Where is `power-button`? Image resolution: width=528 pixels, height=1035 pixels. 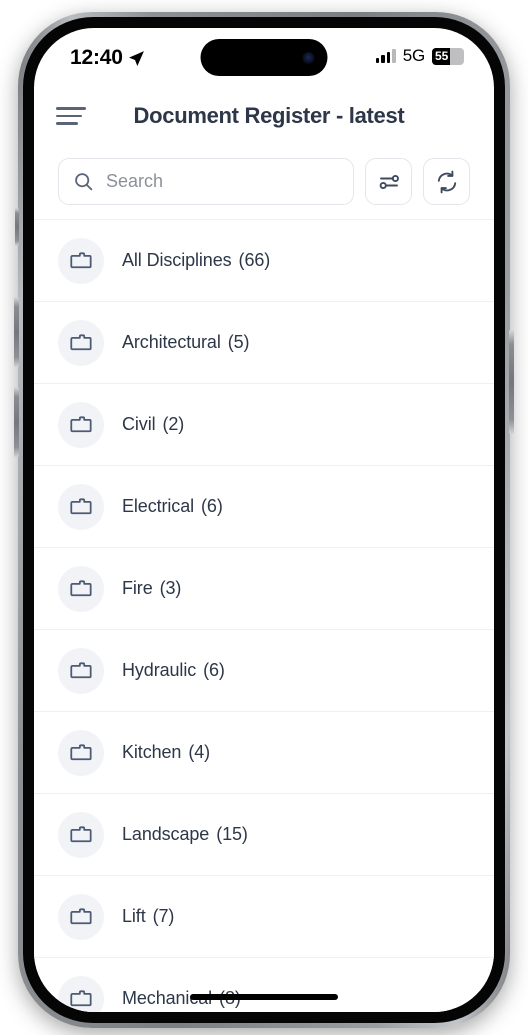 power-button is located at coordinates (511, 382).